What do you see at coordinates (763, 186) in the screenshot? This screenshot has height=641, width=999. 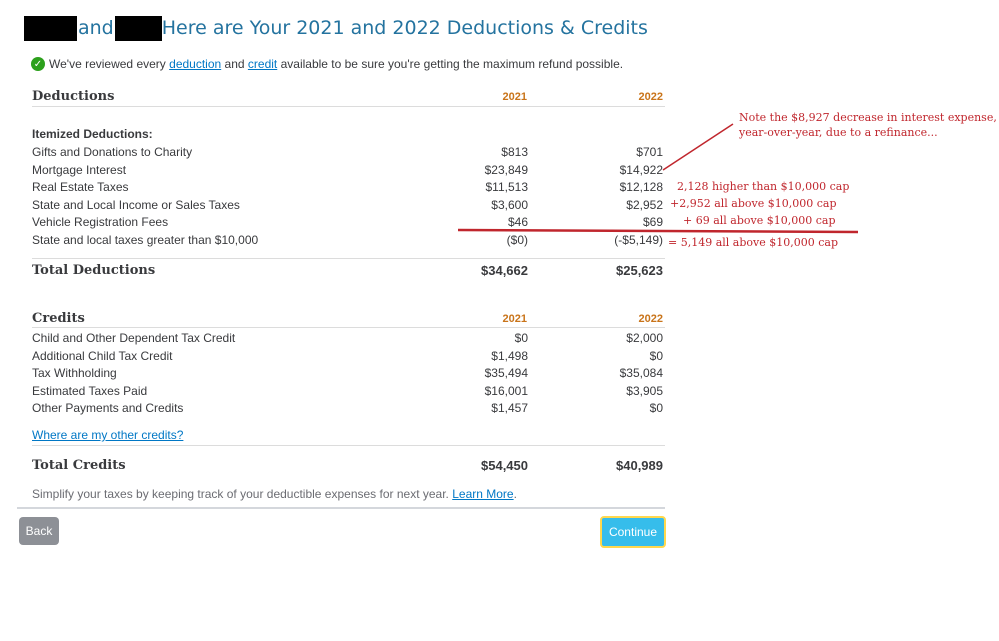 I see `annotation-real-estate: 2,128 higher than $10,000 cap` at bounding box center [763, 186].